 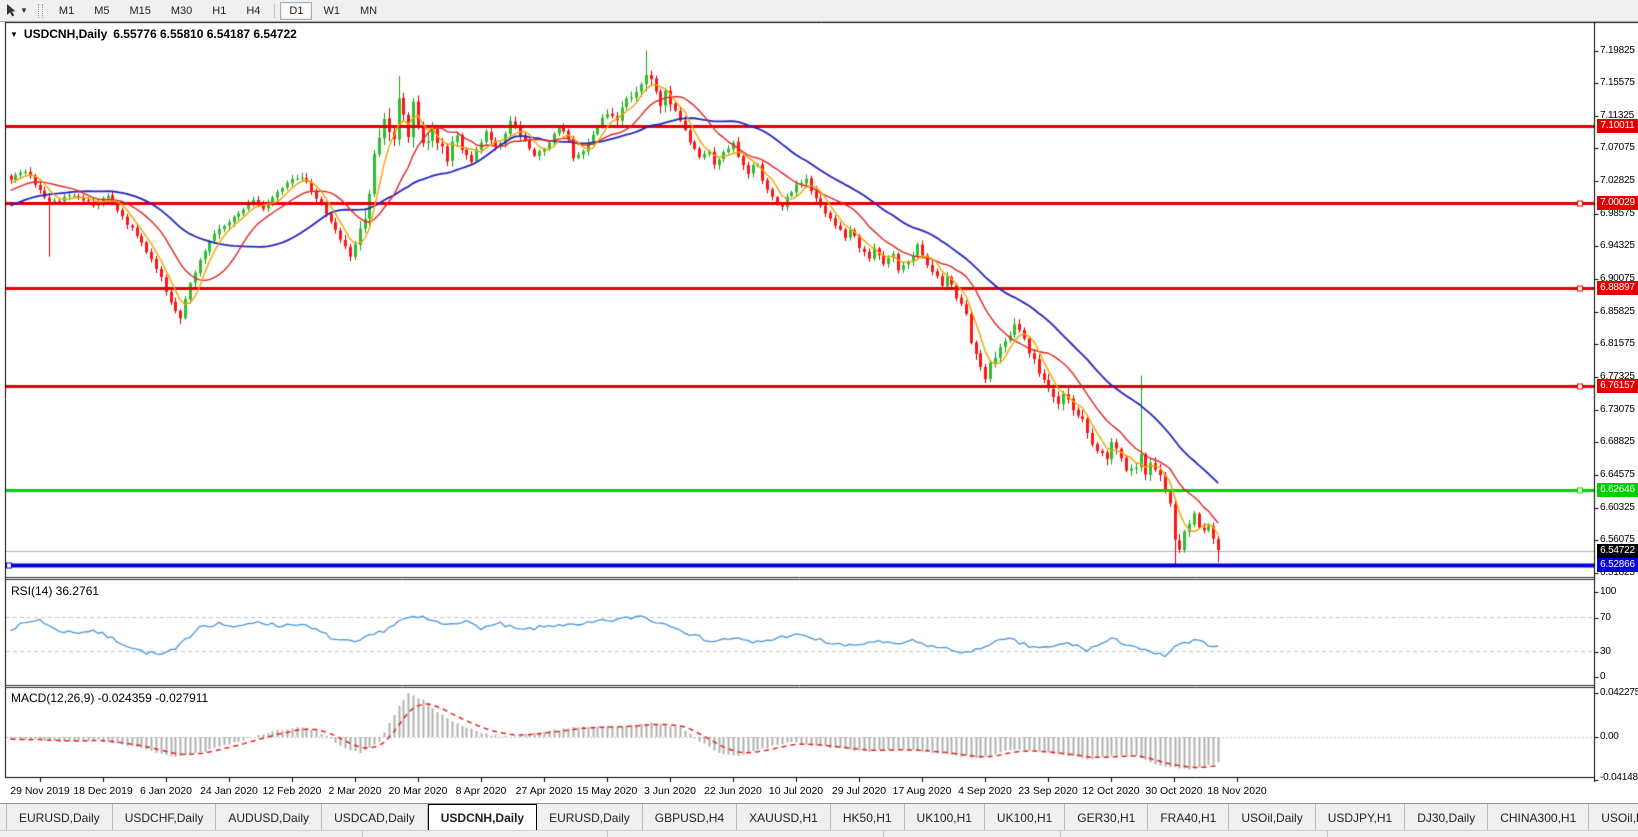 What do you see at coordinates (1613, 817) in the screenshot?
I see `chart-tab-usoil-h1: USOil,H1` at bounding box center [1613, 817].